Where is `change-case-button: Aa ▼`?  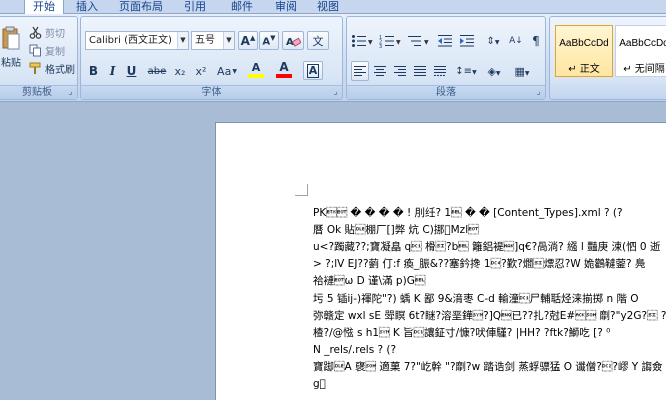 change-case-button: Aa ▼ is located at coordinates (227, 71).